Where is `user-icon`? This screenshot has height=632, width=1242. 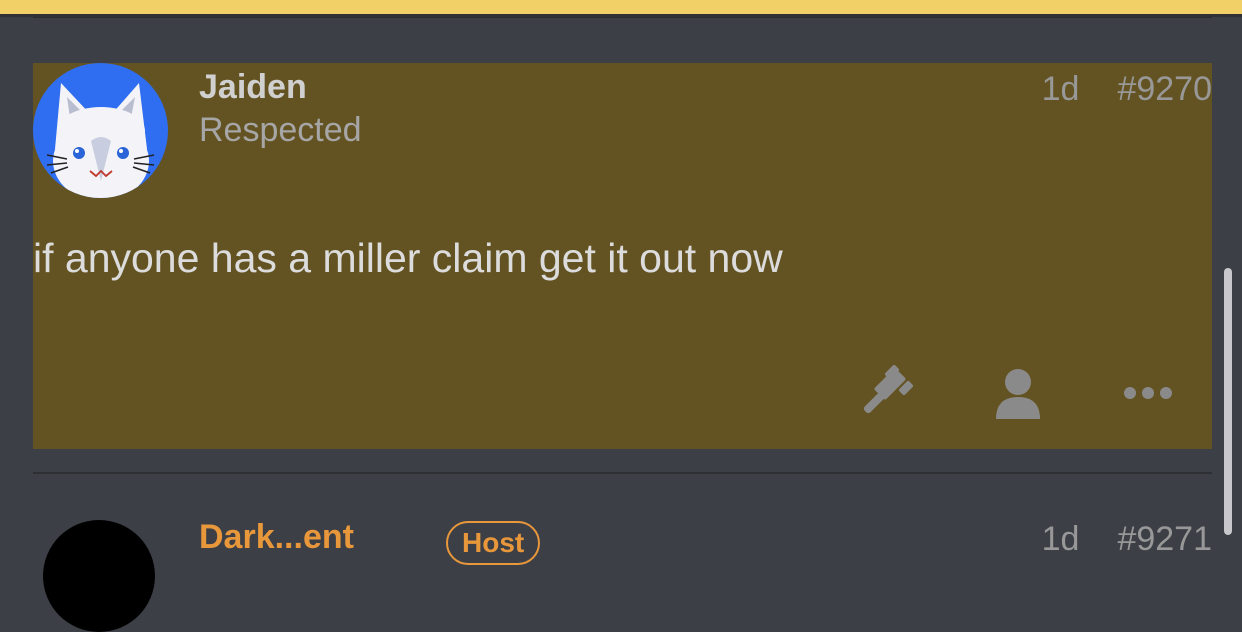
user-icon is located at coordinates (1018, 394).